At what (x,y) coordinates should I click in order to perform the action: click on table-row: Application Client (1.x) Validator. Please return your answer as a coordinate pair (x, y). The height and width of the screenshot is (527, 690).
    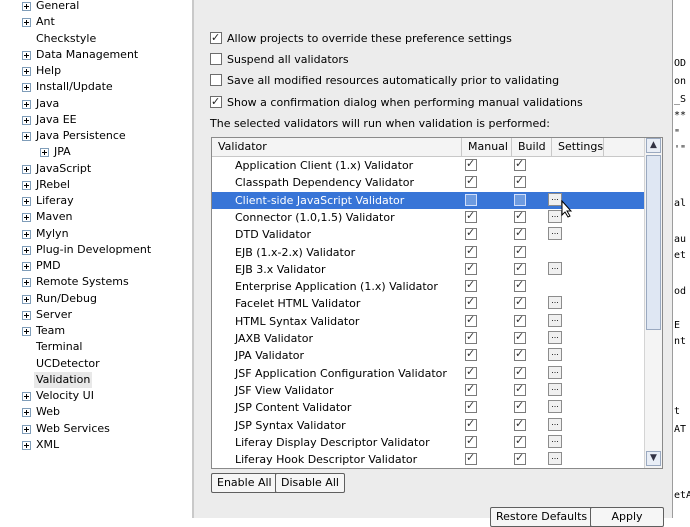
    Looking at the image, I should click on (428, 165).